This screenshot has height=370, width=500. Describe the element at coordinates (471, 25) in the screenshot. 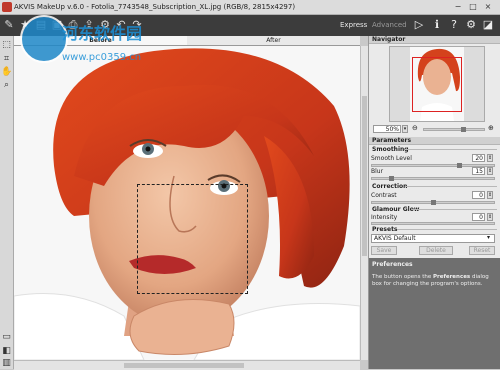

I see `preferences-icon: ⚙` at that location.